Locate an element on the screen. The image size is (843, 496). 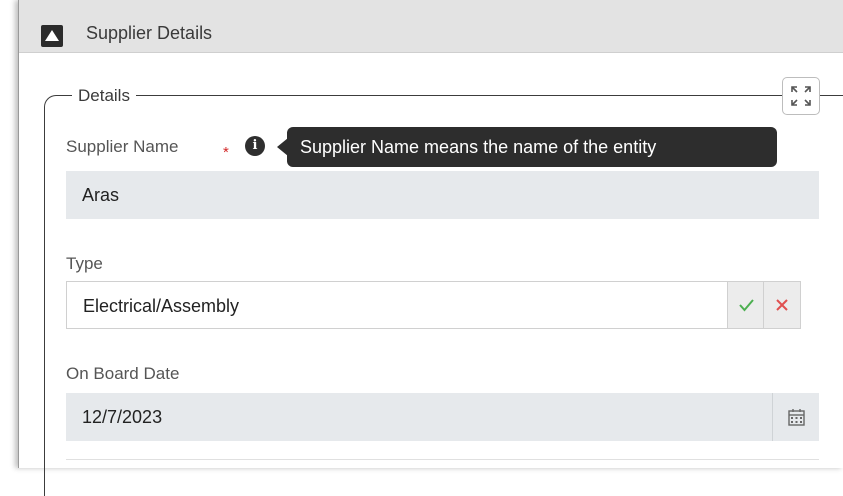
cancel-button is located at coordinates (782, 305).